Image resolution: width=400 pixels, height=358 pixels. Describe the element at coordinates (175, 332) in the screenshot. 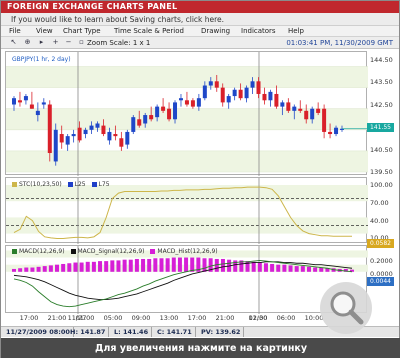

I see `status-close: C: 141.71` at that location.